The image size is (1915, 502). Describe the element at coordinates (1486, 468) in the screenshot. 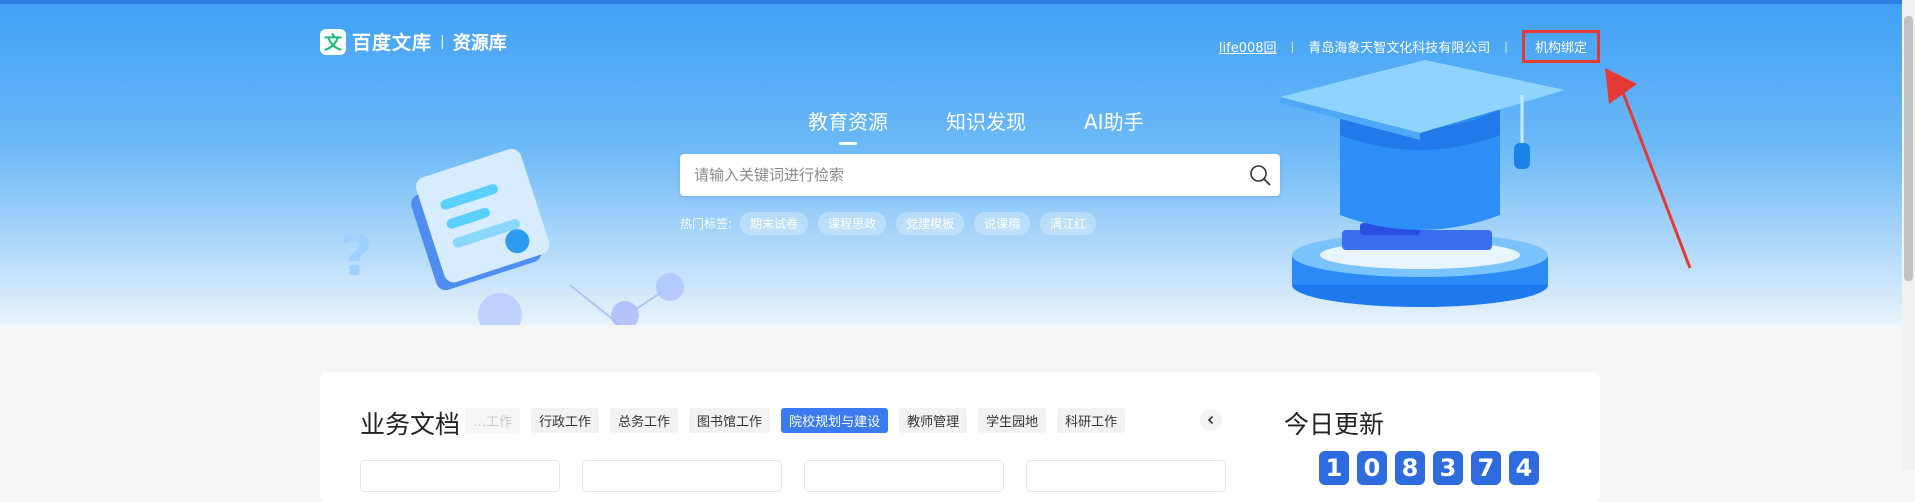

I see `counter-digit: 7` at that location.